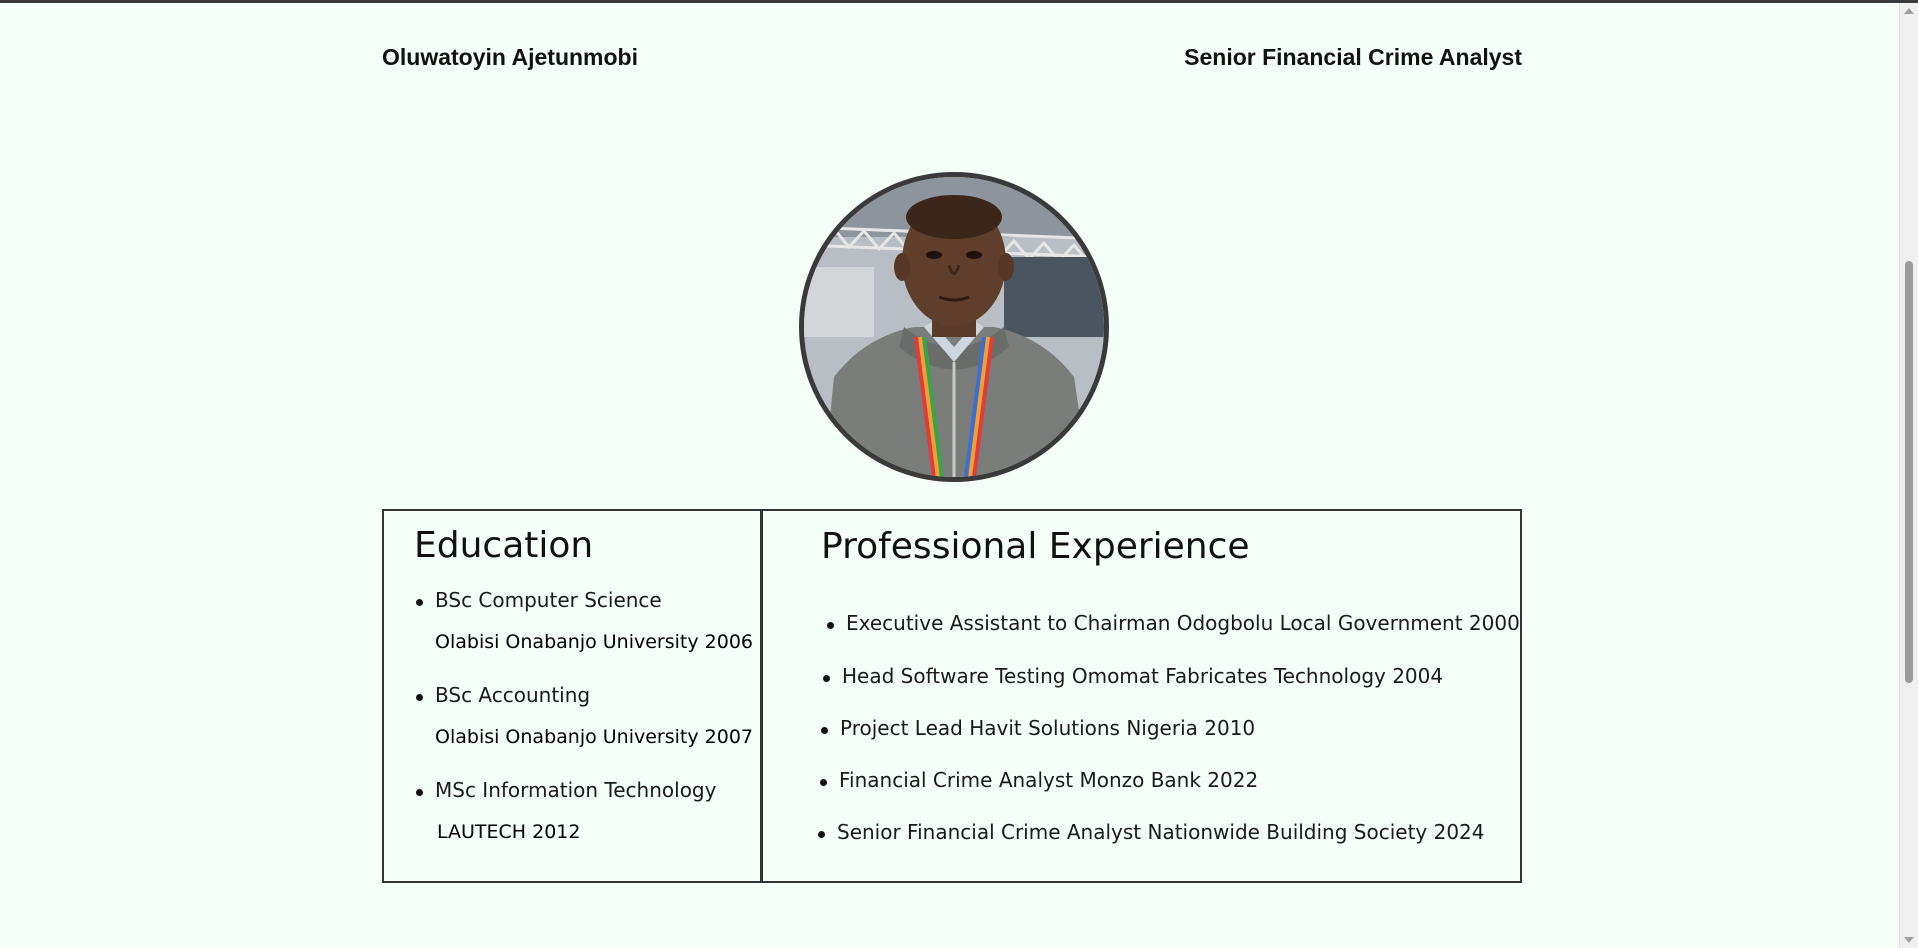 Image resolution: width=1918 pixels, height=948 pixels. Describe the element at coordinates (1049, 780) in the screenshot. I see `experience-entry: Financial Crime Analyst Monzo Bank 2022` at that location.